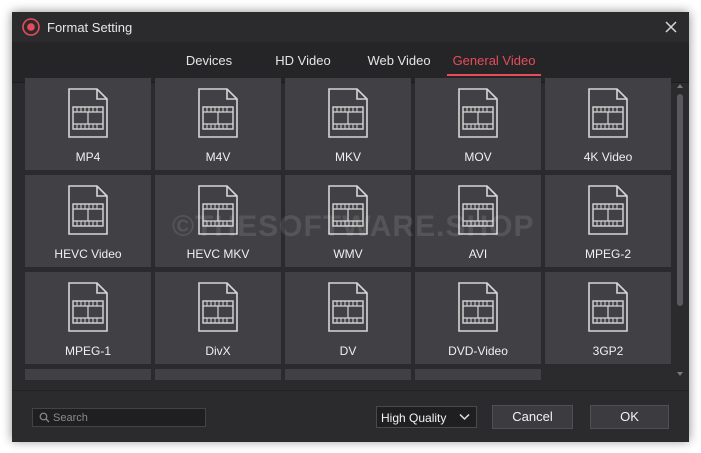 The image size is (701, 453). I want to click on format-tile-mpeg-2: MPEG-2, so click(608, 221).